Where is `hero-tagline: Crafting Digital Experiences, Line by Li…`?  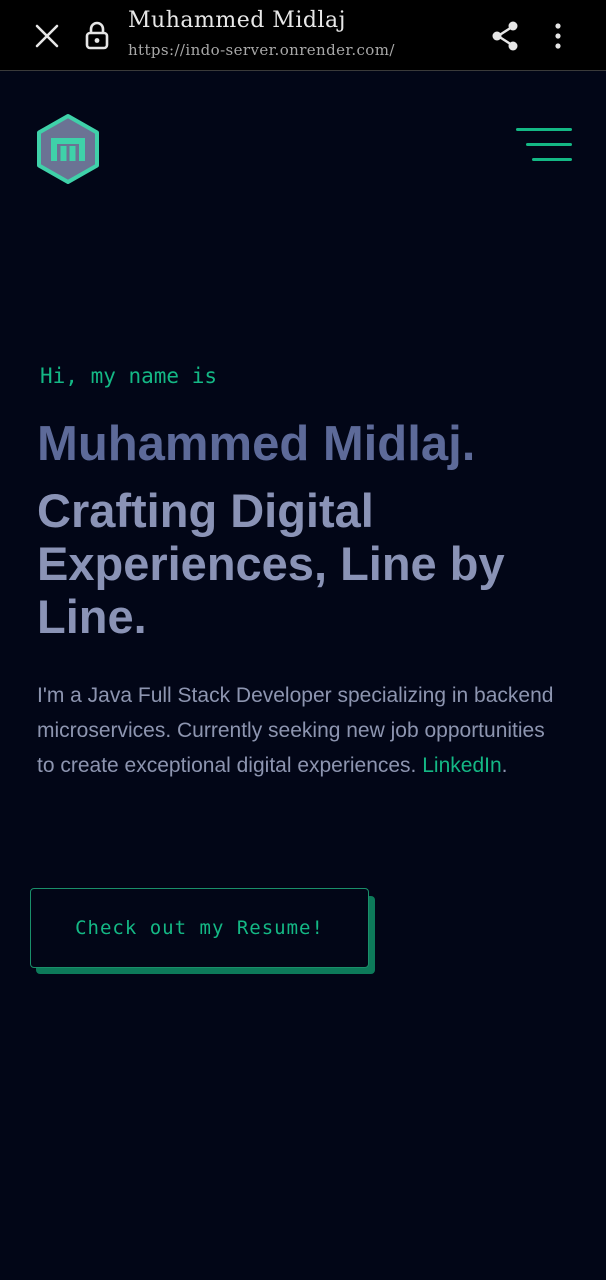
hero-tagline: Crafting Digital Experiences, Line by Li… is located at coordinates (271, 563).